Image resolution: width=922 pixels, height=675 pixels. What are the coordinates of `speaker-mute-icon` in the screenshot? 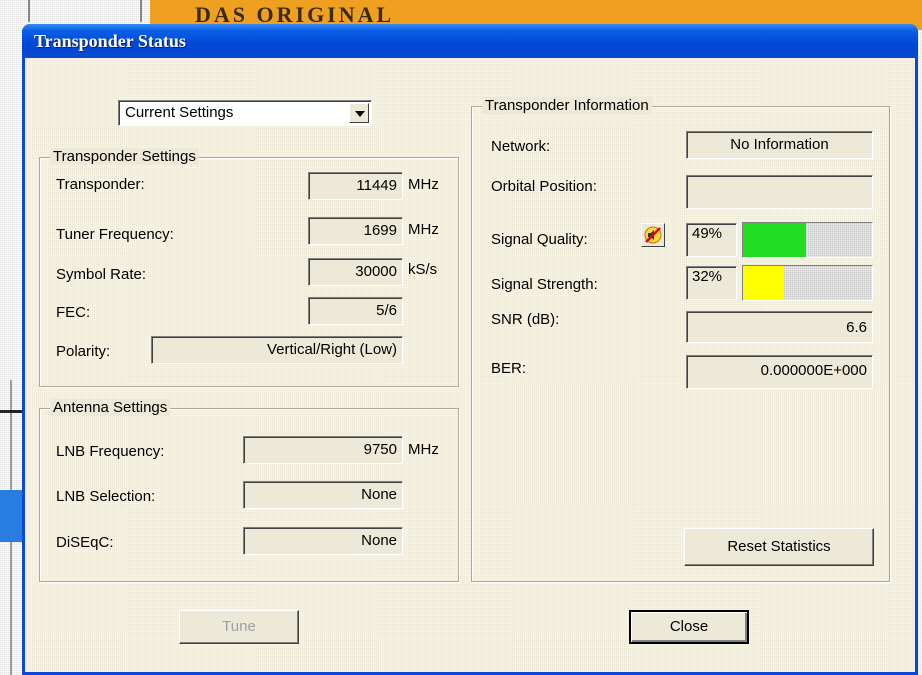 It's located at (653, 235).